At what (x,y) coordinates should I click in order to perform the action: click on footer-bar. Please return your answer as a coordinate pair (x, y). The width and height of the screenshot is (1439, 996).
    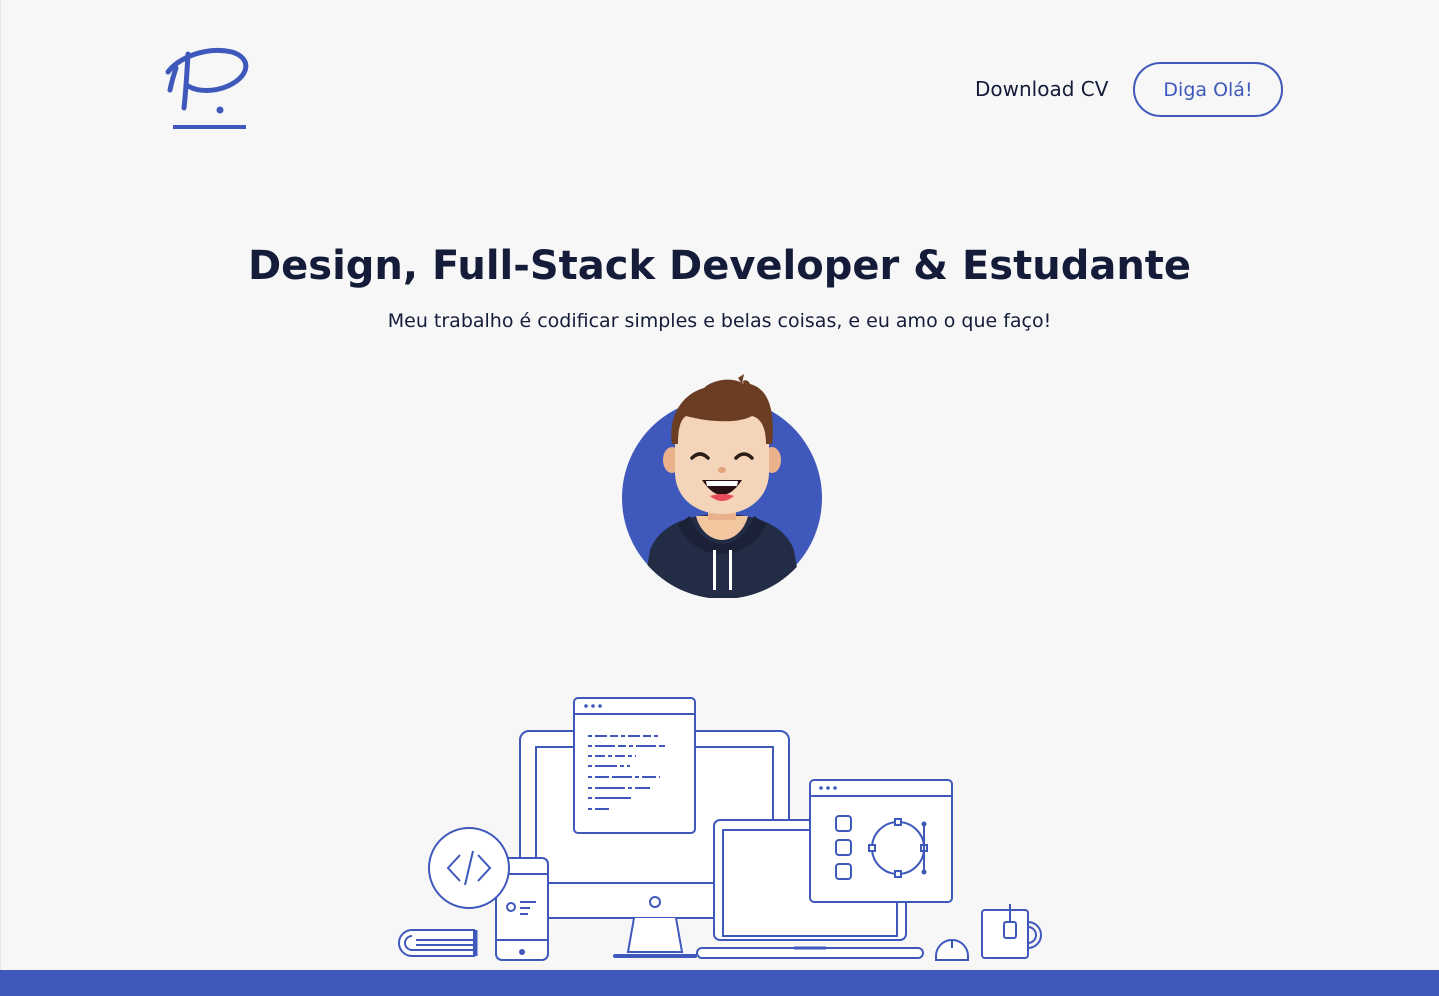
    Looking at the image, I should click on (719, 983).